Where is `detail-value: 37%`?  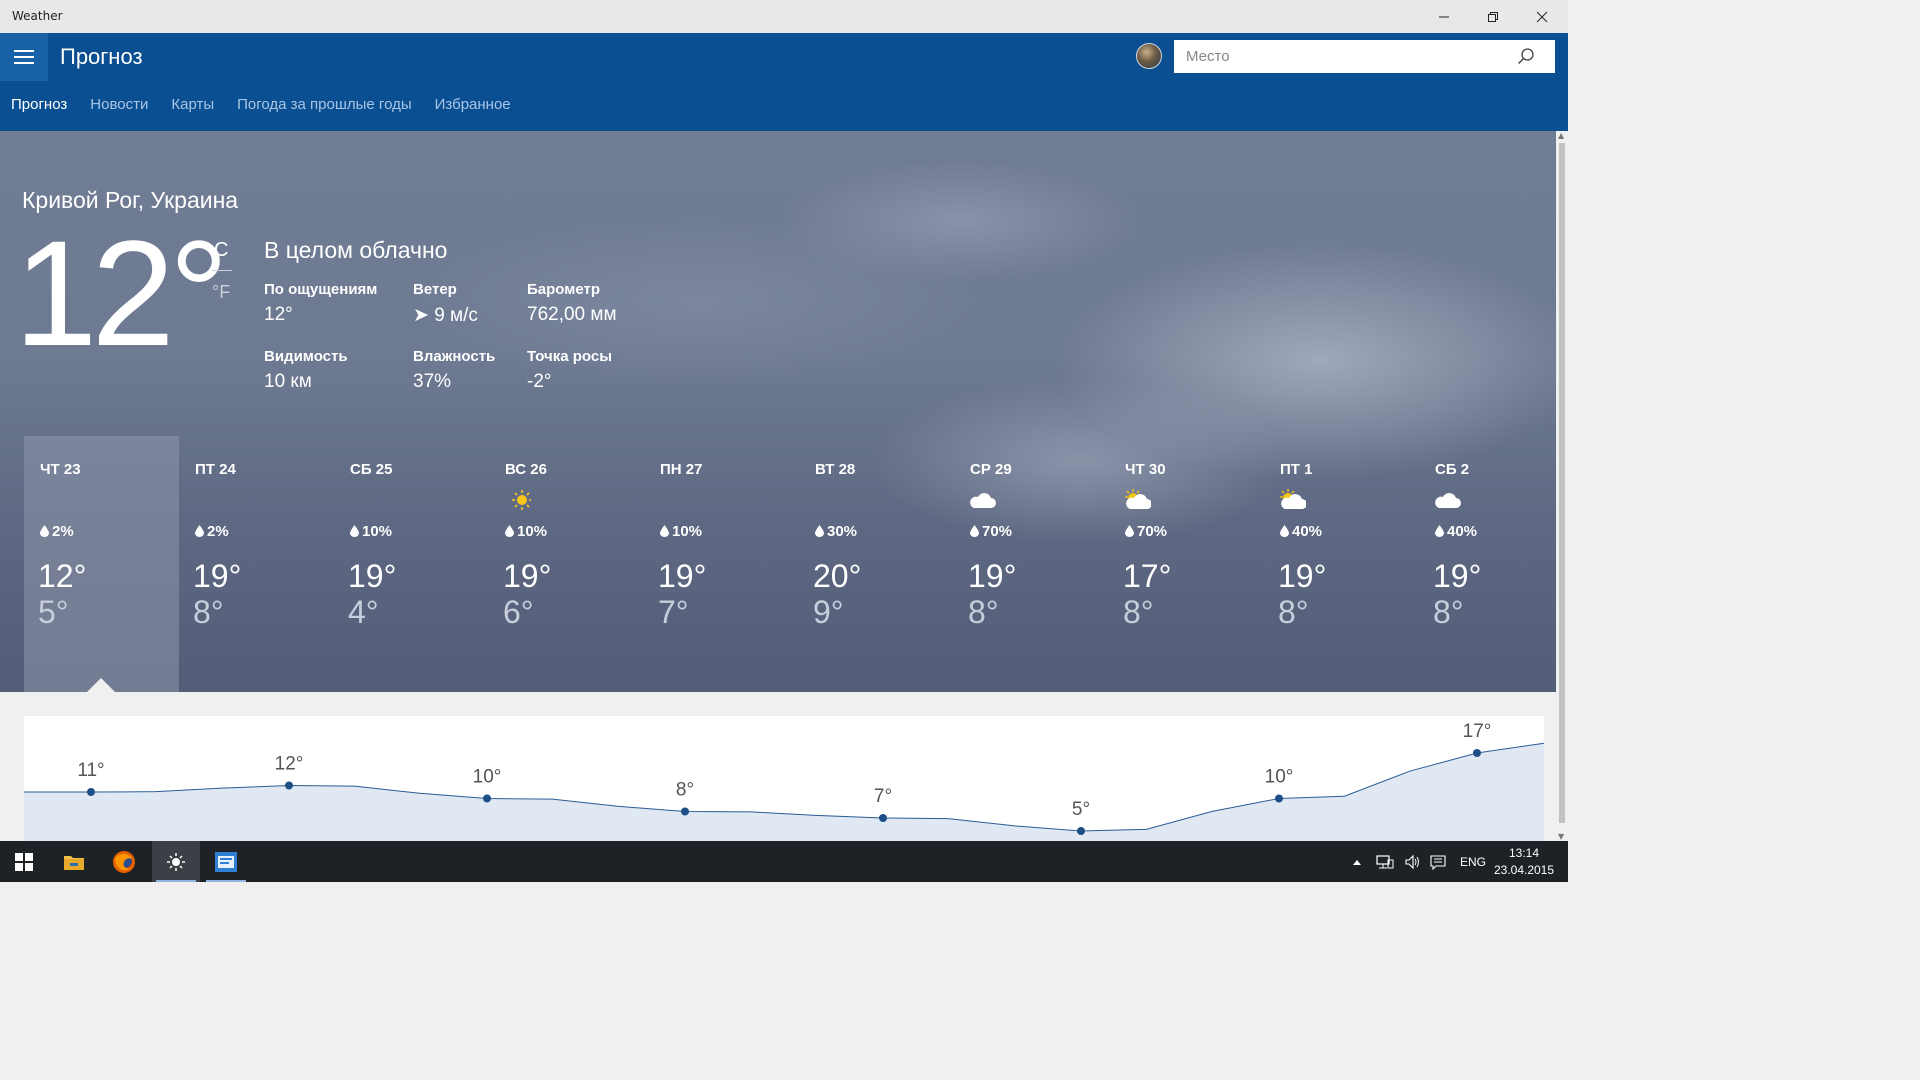
detail-value: 37% is located at coordinates (432, 381).